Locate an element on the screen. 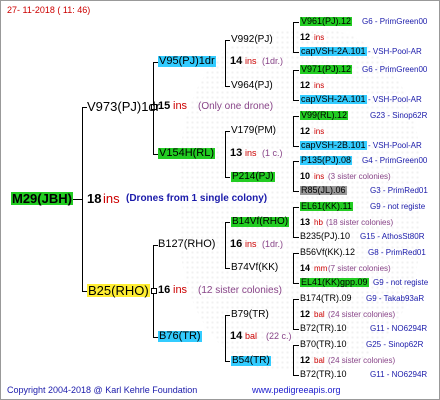 Image resolution: width=440 pixels, height=400 pixels. g4-info: G6 - PrimGreen00 is located at coordinates (395, 69).